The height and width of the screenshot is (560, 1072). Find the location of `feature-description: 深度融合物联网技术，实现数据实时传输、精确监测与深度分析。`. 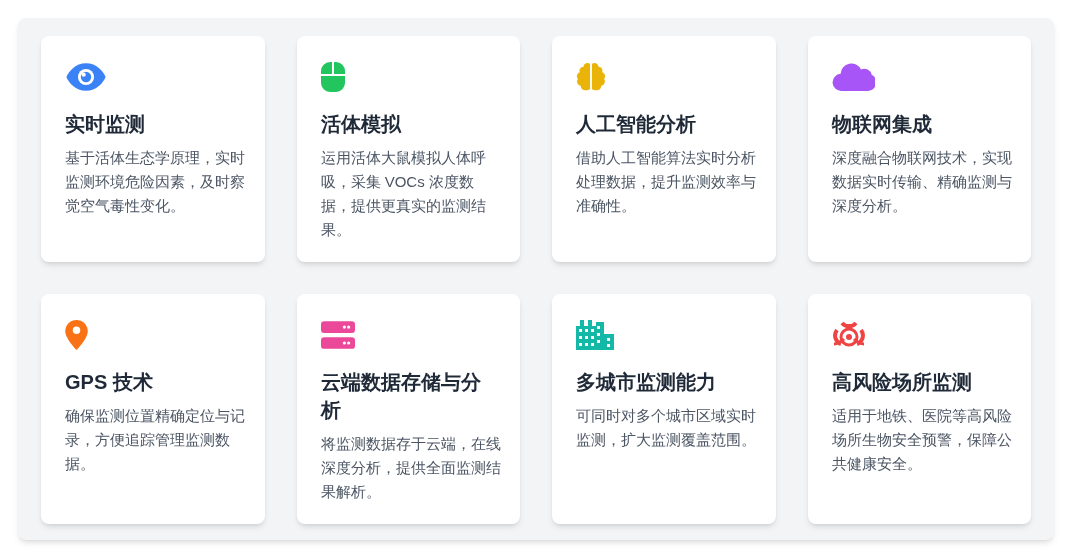

feature-description: 深度融合物联网技术，实现数据实时传输、精确监测与深度分析。 is located at coordinates (922, 182).